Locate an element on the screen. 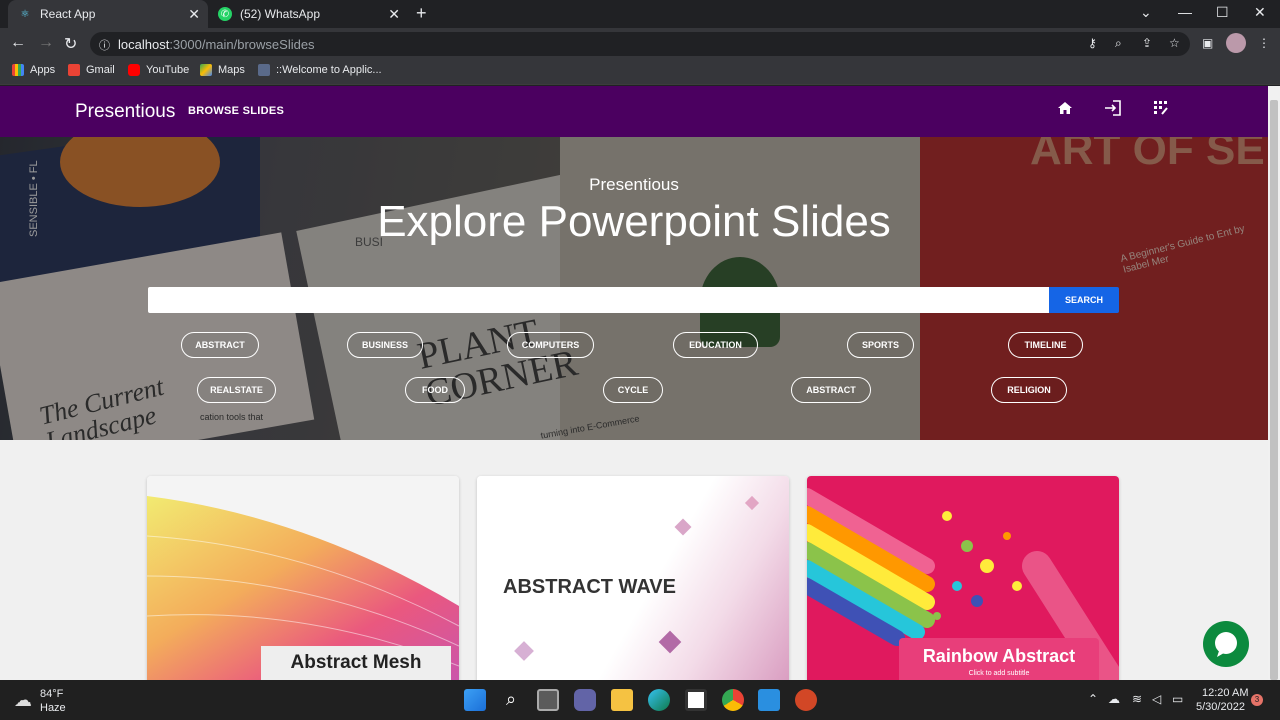 Image resolution: width=1280 pixels, height=720 pixels. sidepanel-icon: ▣ is located at coordinates (1207, 43).